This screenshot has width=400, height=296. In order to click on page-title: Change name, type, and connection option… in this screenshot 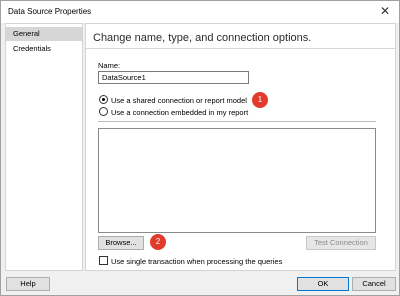, I will do `click(202, 38)`.